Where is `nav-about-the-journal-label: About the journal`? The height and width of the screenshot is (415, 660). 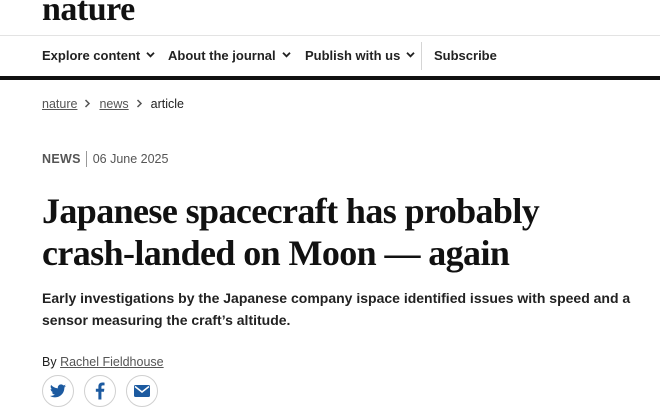 nav-about-the-journal-label: About the journal is located at coordinates (222, 55).